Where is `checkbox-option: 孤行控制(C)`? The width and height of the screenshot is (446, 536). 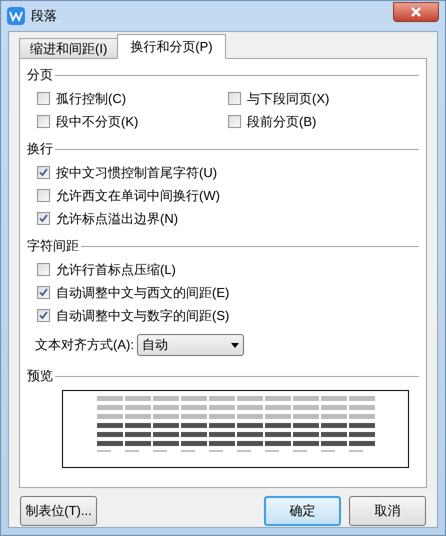 checkbox-option: 孤行控制(C) is located at coordinates (81, 98).